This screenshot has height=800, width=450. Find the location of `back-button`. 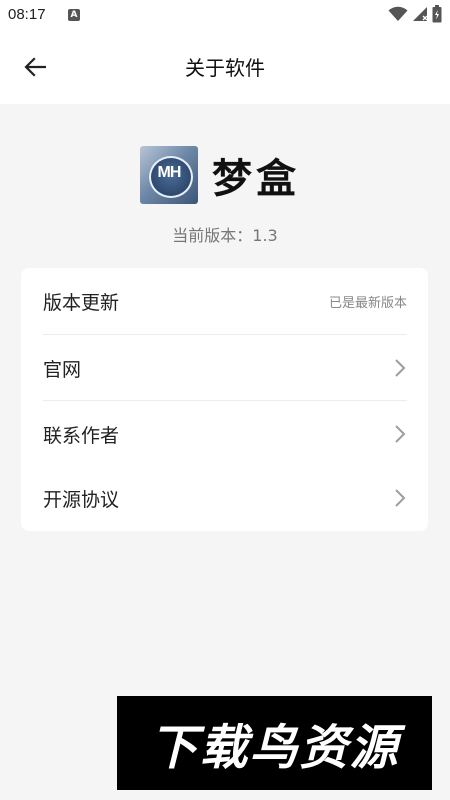

back-button is located at coordinates (35, 69).